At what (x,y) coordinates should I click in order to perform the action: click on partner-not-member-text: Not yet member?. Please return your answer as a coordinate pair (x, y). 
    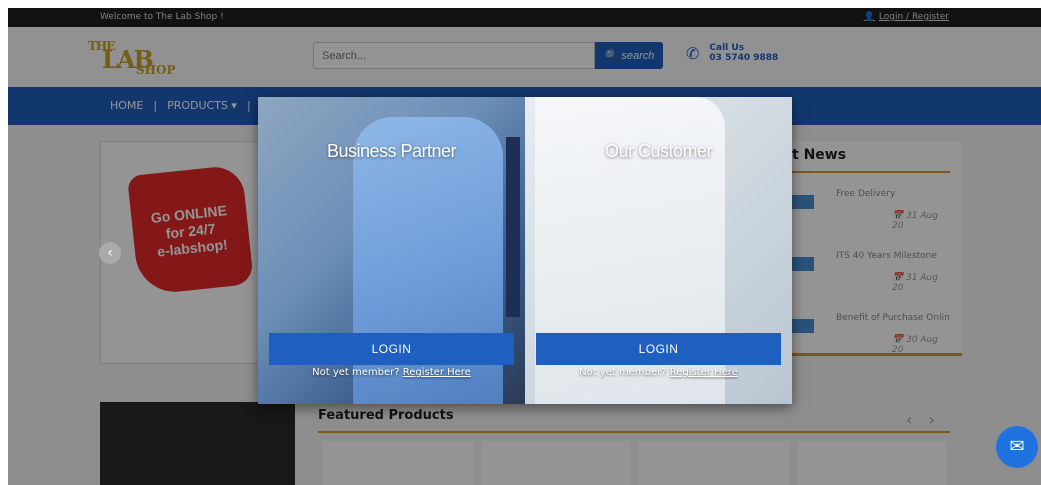
    Looking at the image, I should click on (356, 372).